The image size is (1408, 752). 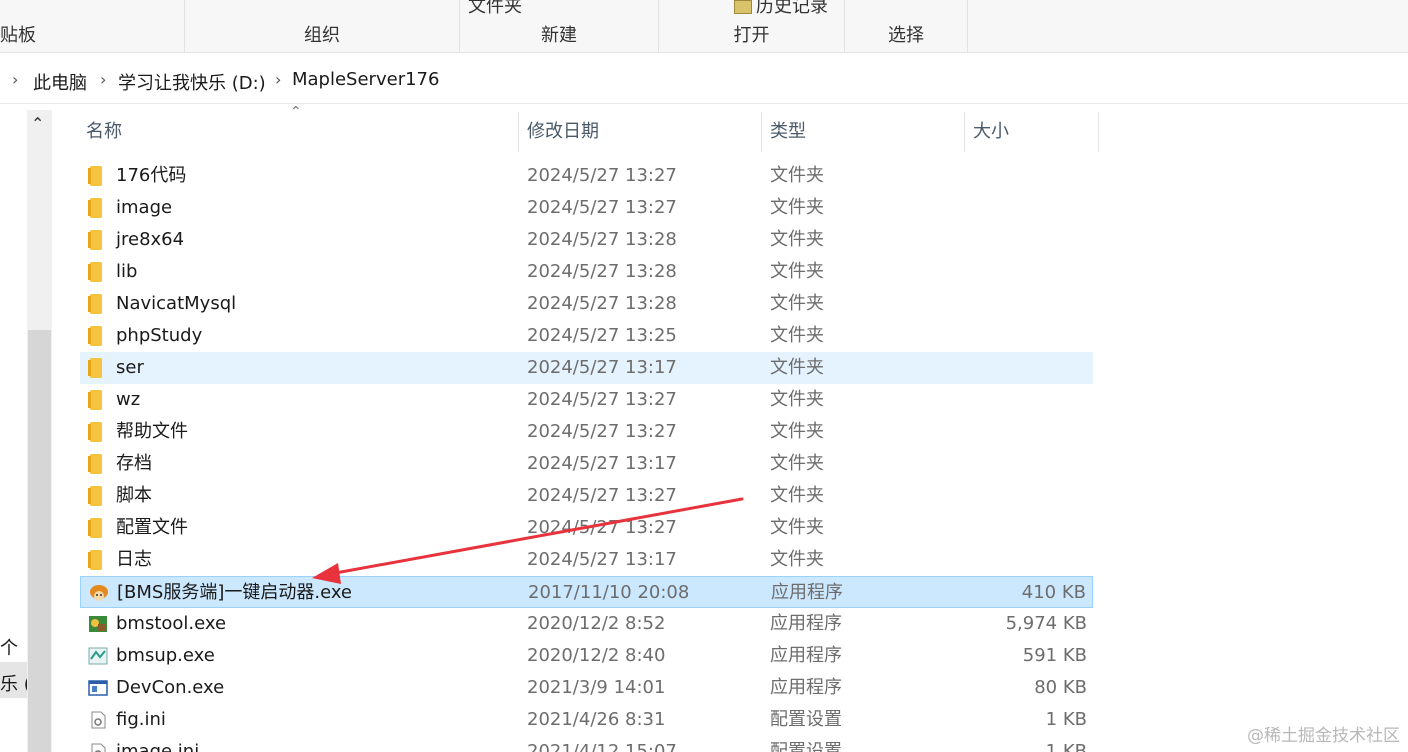 I want to click on ribbon-group-new: 文件夹 新建, so click(x=559, y=26).